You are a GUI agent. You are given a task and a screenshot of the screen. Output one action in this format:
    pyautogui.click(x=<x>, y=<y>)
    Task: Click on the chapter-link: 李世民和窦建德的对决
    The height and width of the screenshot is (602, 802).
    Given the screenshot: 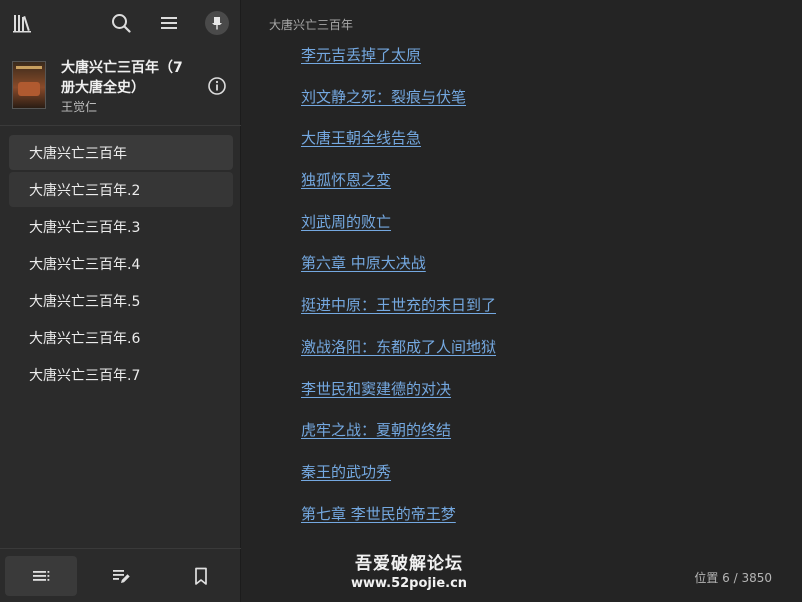 What is the action you would take?
    pyautogui.click(x=376, y=389)
    